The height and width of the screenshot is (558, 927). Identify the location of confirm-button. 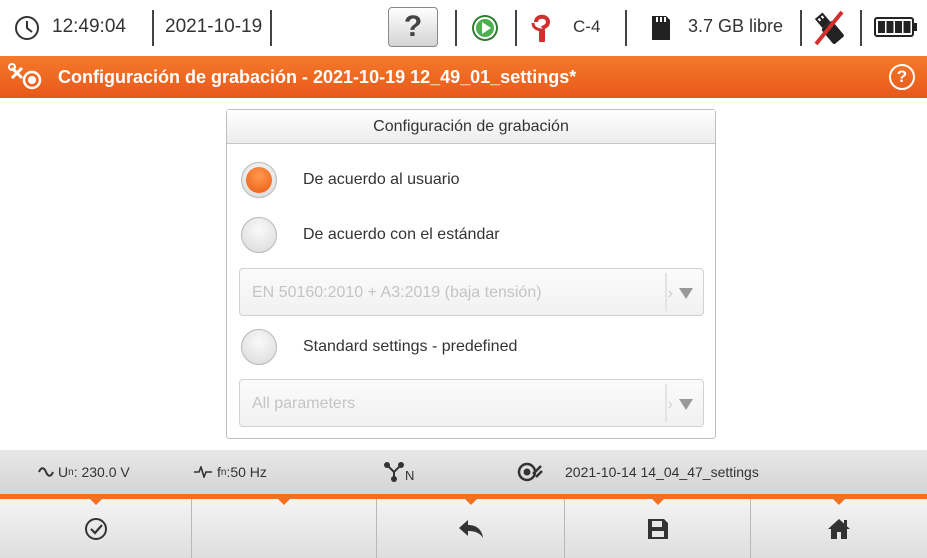
(96, 528).